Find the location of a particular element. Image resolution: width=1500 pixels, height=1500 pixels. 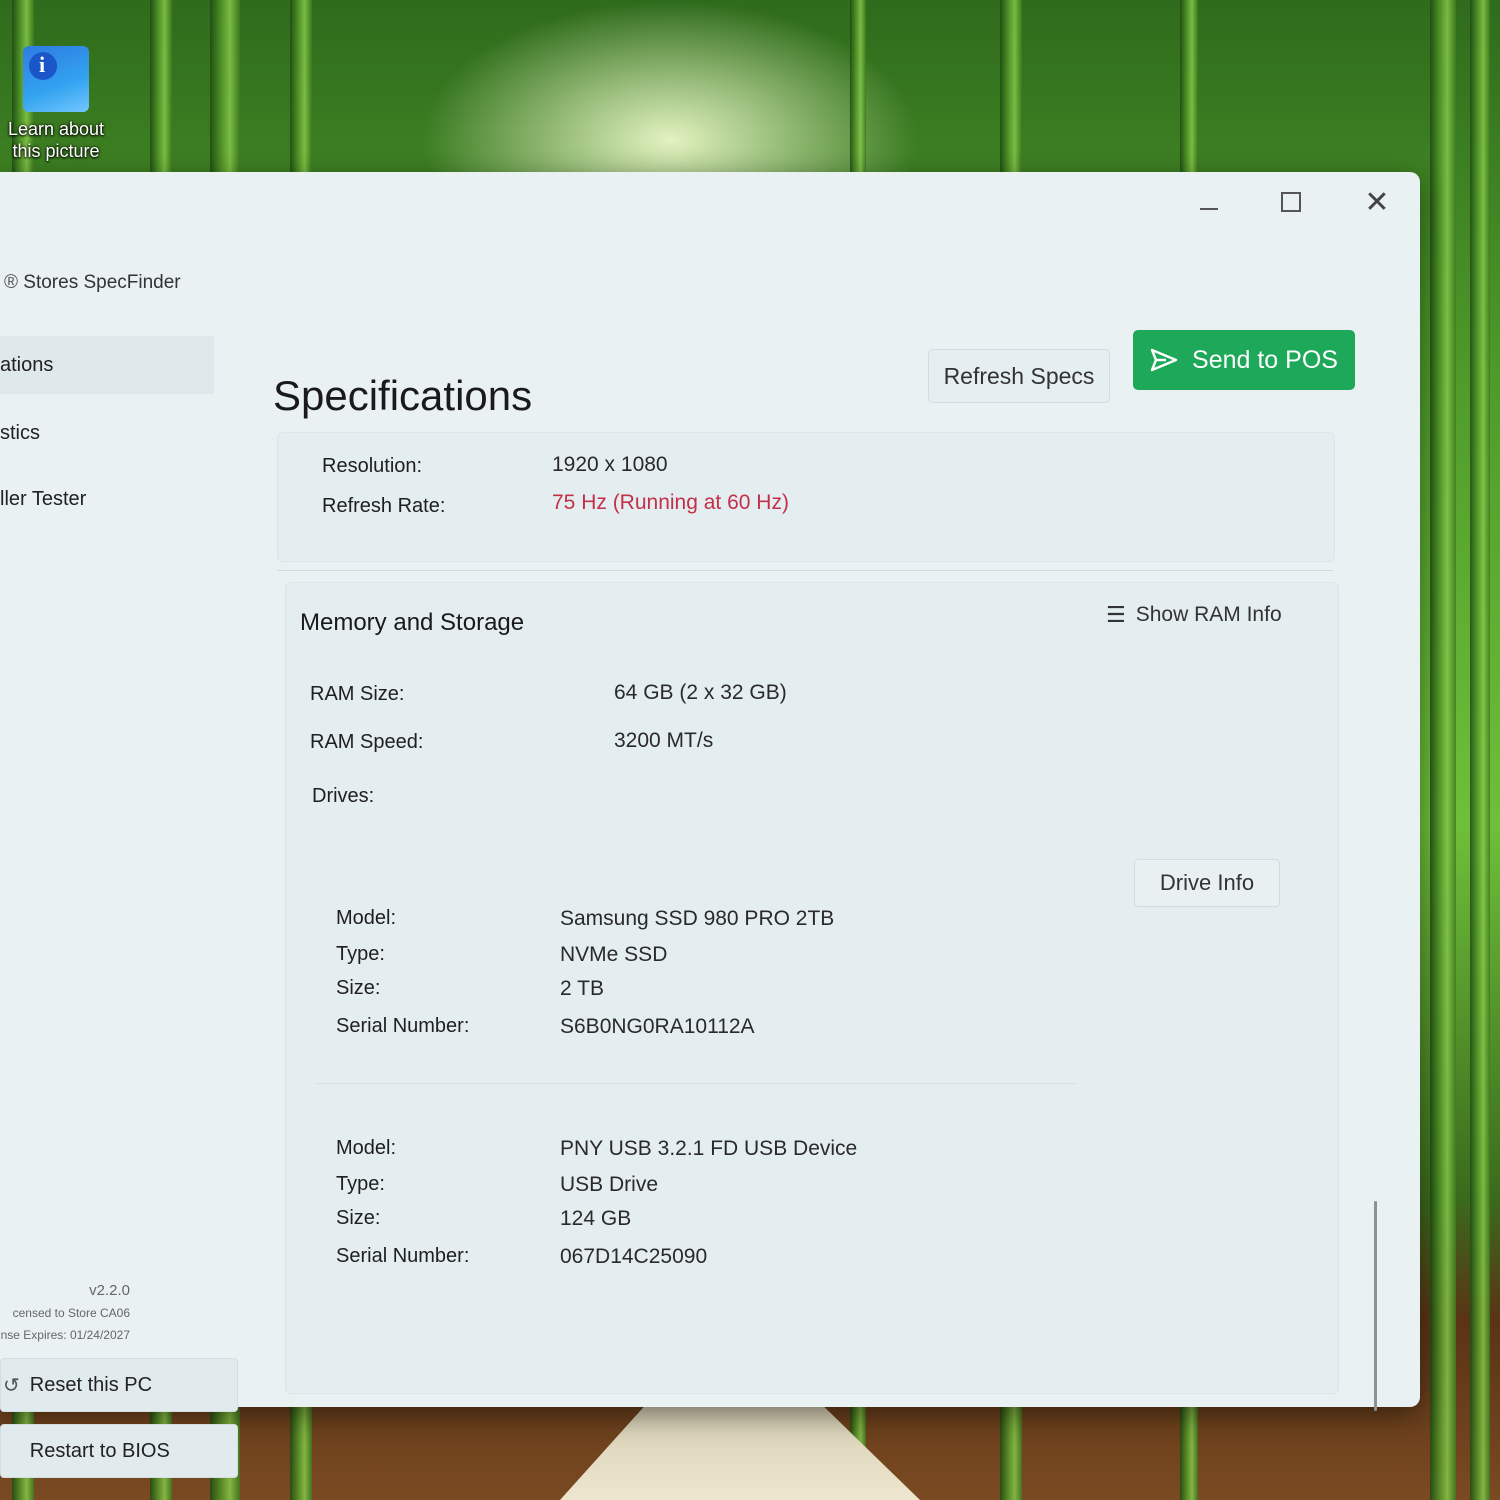

refresh-rate-label: Refresh Rate: is located at coordinates (384, 506).